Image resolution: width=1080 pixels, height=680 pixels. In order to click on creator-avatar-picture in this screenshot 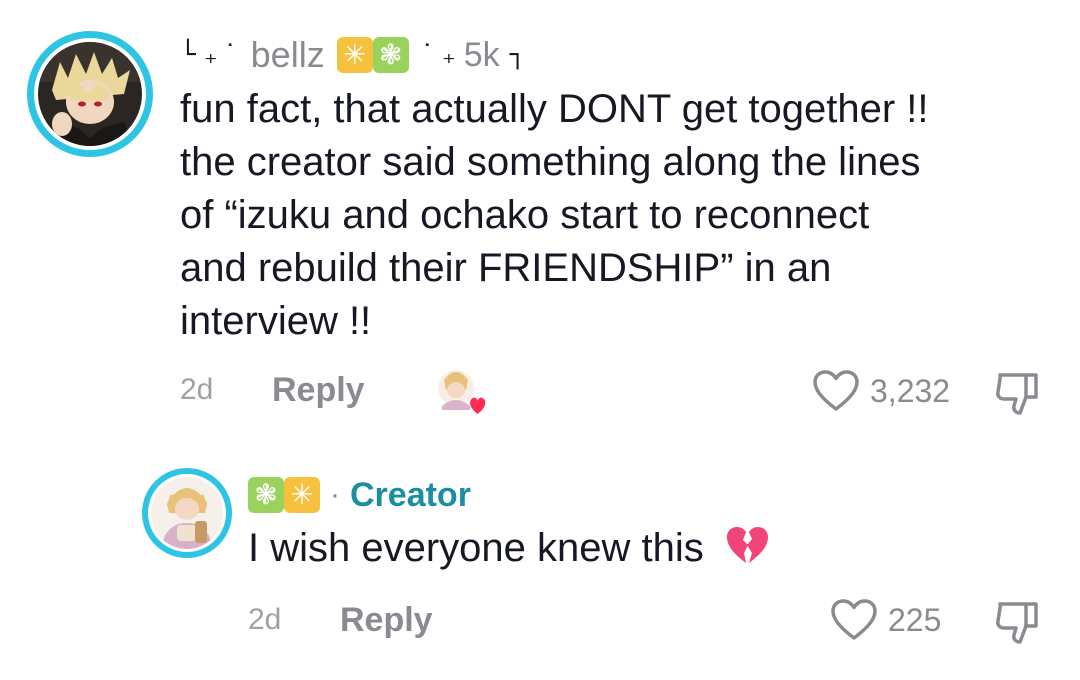, I will do `click(187, 513)`.